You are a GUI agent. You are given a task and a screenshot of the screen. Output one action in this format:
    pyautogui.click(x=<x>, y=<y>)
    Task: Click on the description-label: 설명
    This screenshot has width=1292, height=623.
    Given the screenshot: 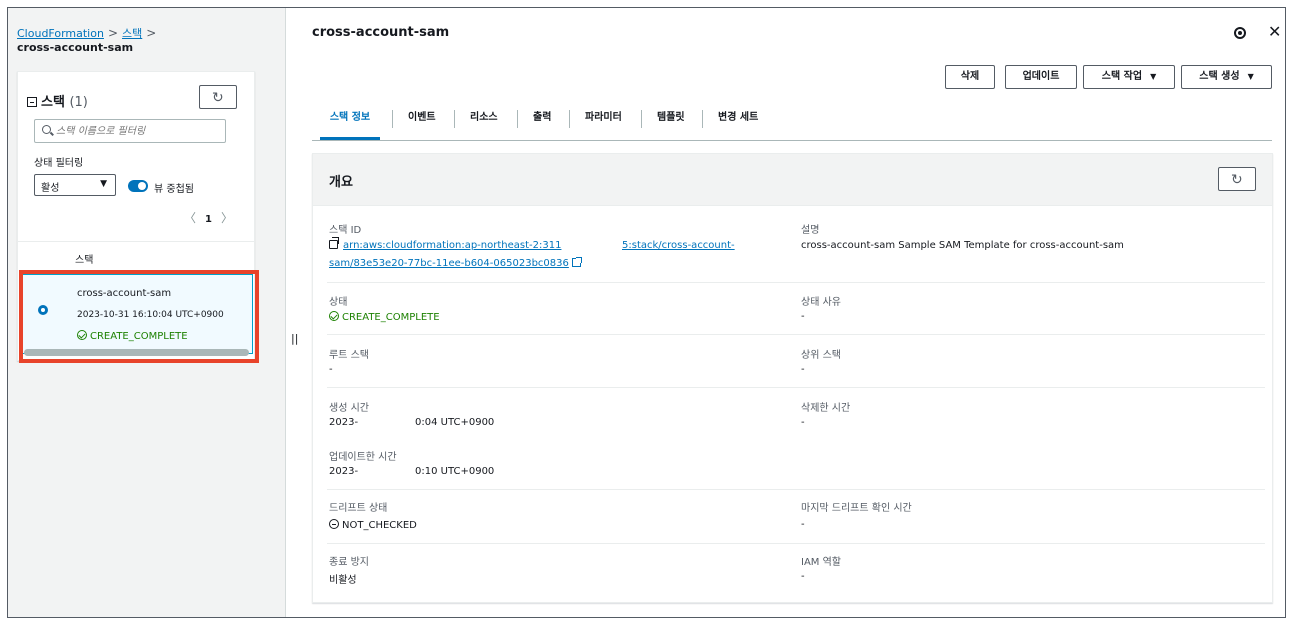 What is the action you would take?
    pyautogui.click(x=810, y=230)
    